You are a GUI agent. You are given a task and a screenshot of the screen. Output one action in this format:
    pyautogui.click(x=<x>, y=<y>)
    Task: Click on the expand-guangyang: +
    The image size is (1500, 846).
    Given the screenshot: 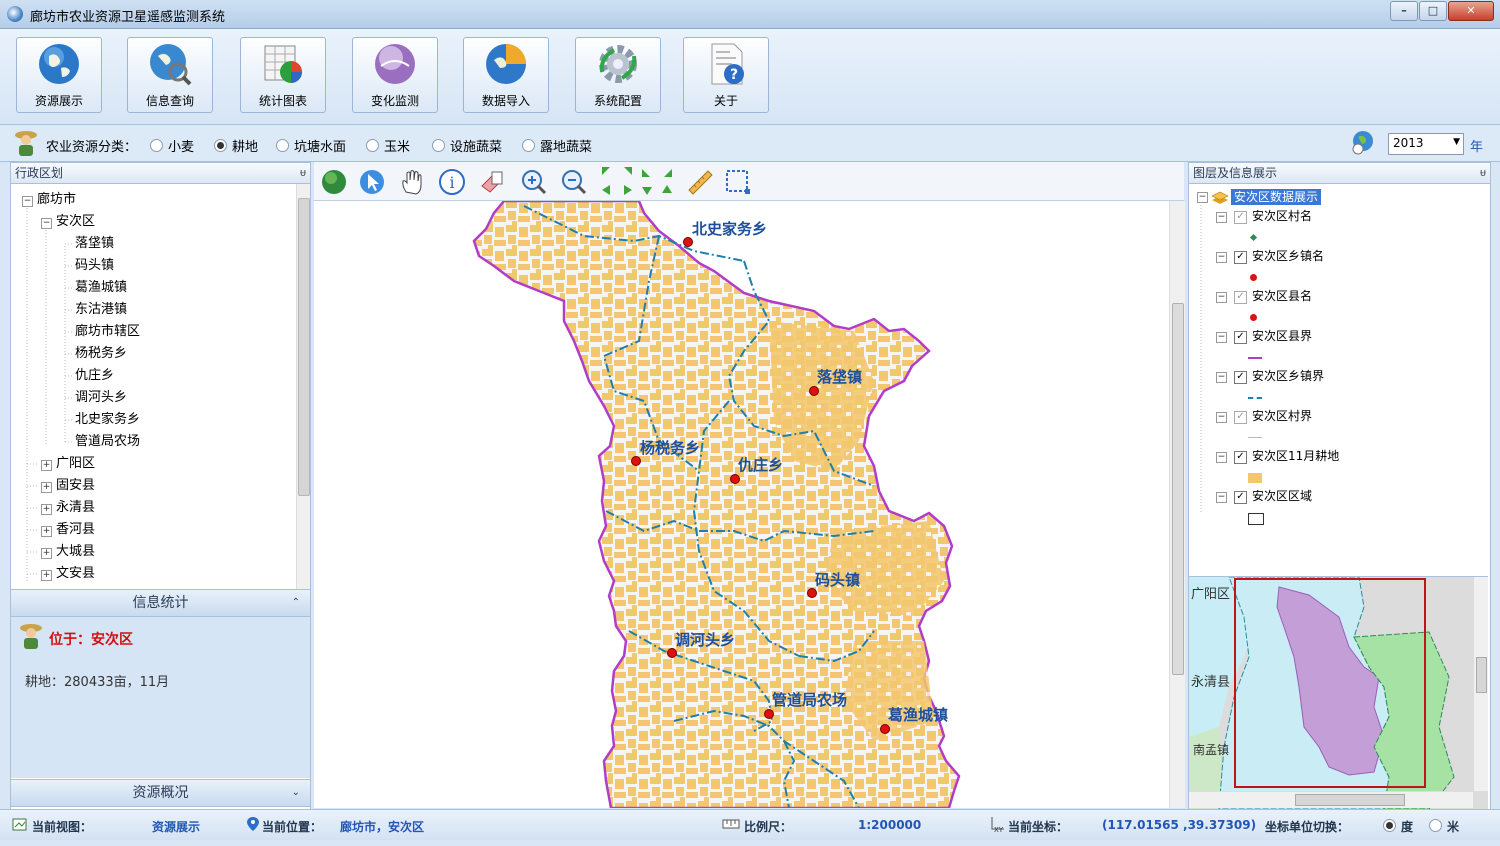 What is the action you would take?
    pyautogui.click(x=46, y=465)
    